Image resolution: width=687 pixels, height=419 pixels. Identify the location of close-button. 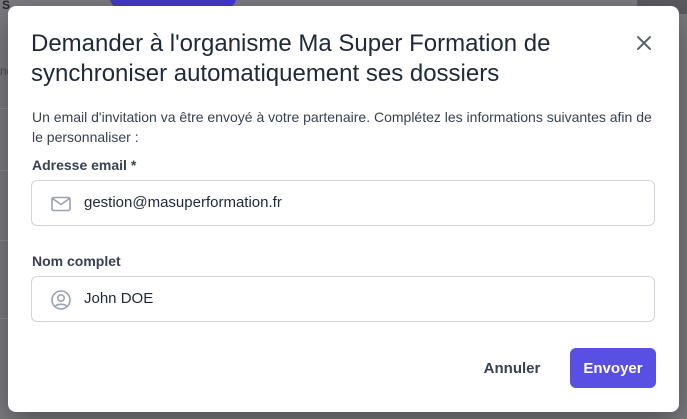
(644, 43).